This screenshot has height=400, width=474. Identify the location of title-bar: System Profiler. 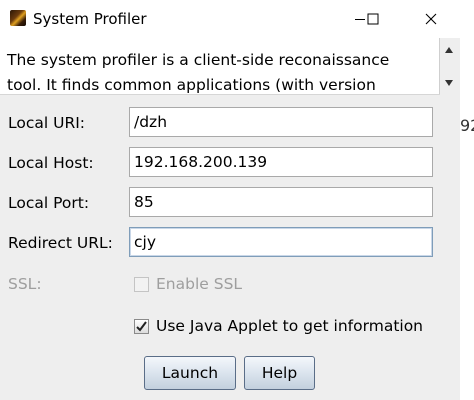
(237, 19).